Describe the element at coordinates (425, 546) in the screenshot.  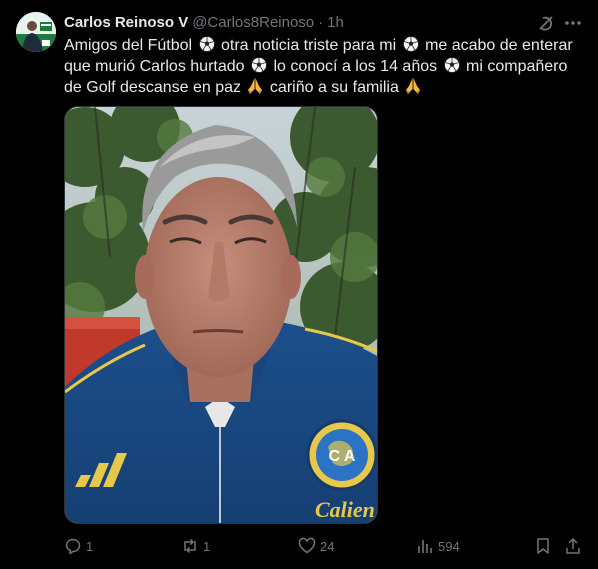
I see `views-icon` at that location.